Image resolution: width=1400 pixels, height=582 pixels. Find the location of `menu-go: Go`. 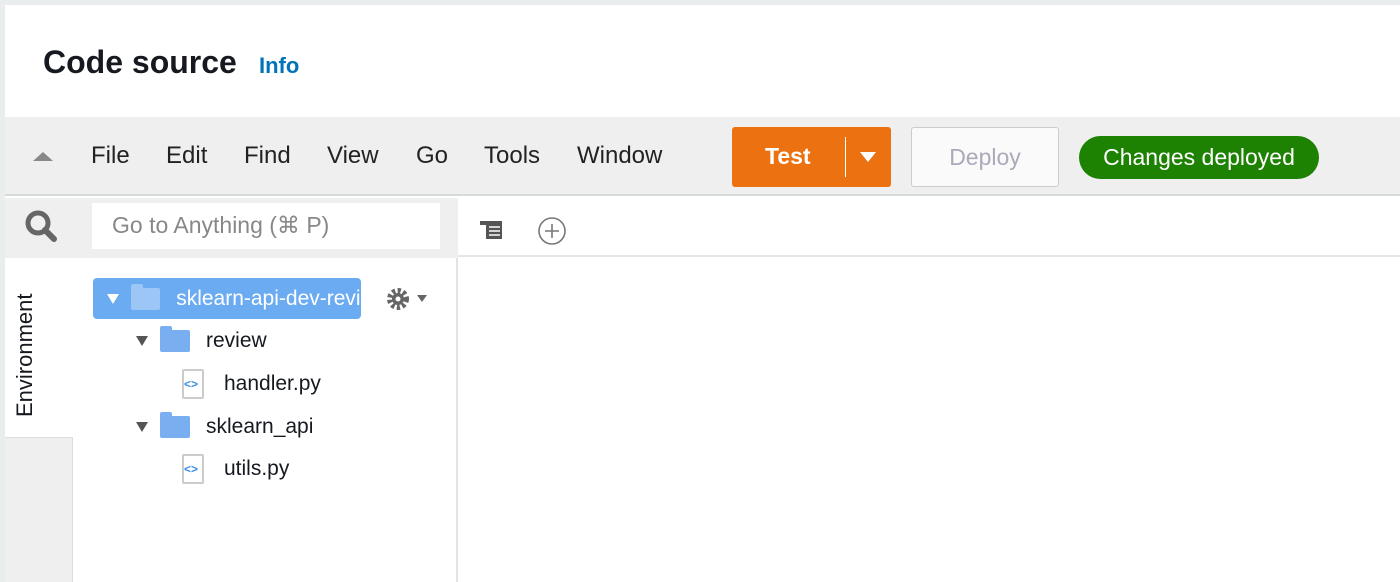

menu-go: Go is located at coordinates (432, 156).